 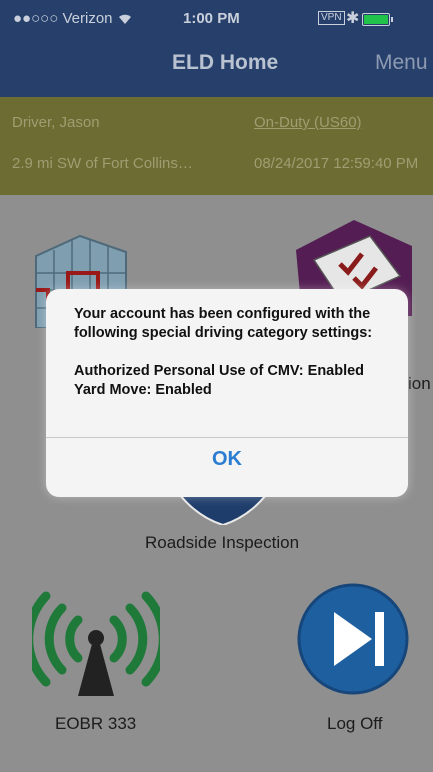 I want to click on inspection-report-label: ion, so click(x=419, y=383).